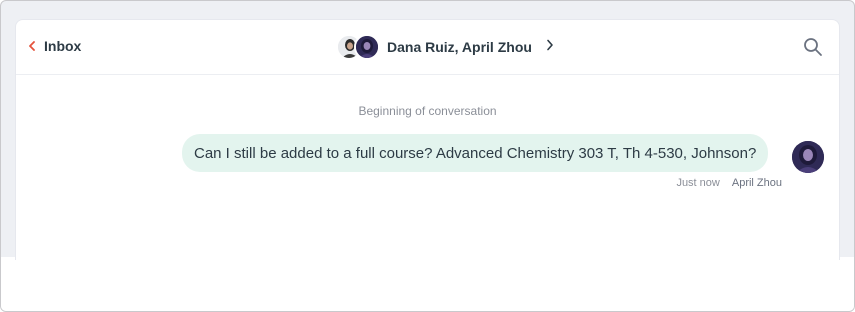 The height and width of the screenshot is (312, 855). I want to click on message-meta: Just now April Zhou, so click(729, 183).